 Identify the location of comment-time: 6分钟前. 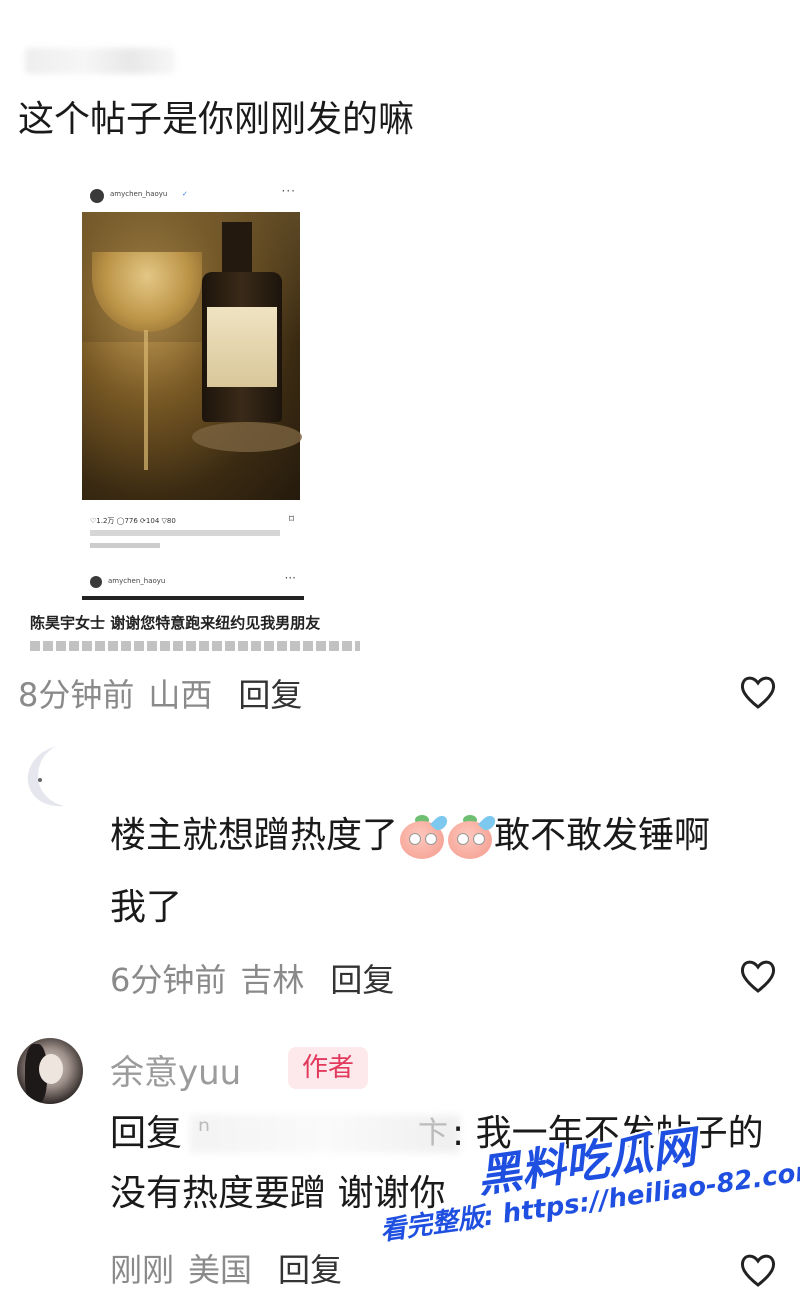
(168, 980).